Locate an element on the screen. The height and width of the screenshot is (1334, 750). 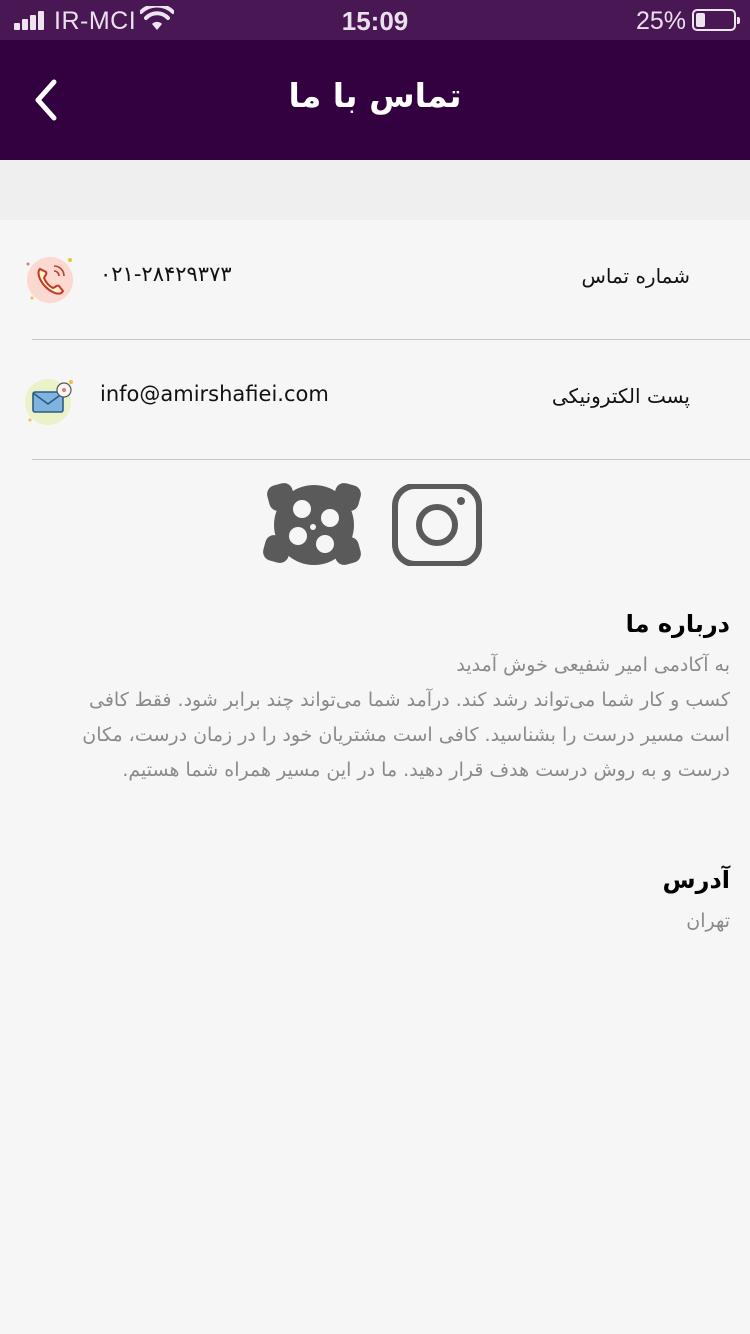
instagram-icon is located at coordinates (437, 525).